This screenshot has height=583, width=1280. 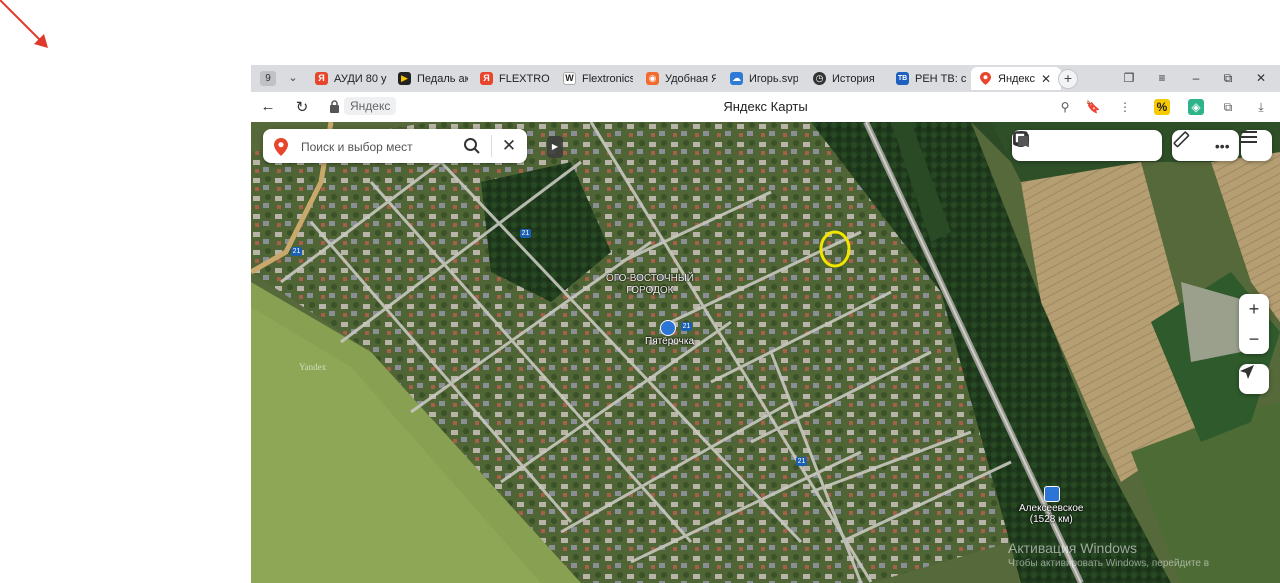 What do you see at coordinates (902, 78) in the screenshot?
I see `tv-icon: ТВ` at bounding box center [902, 78].